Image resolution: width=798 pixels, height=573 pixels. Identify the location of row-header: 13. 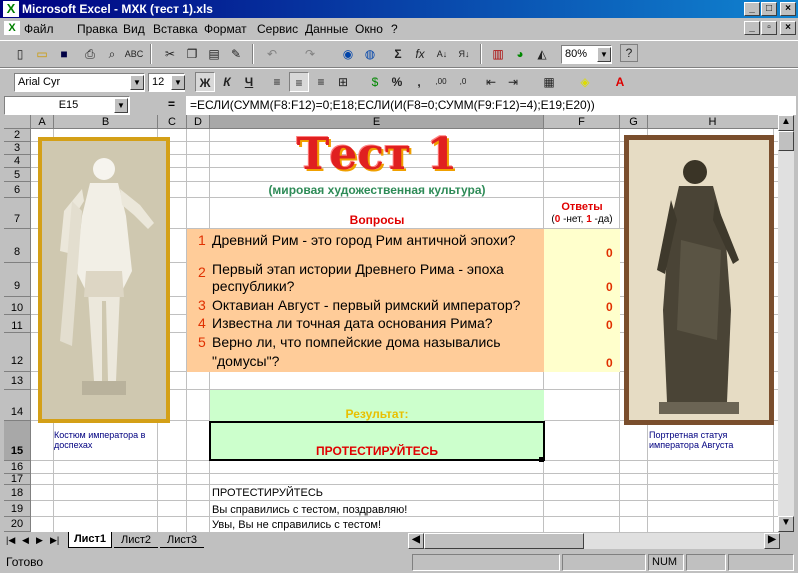
(17, 381).